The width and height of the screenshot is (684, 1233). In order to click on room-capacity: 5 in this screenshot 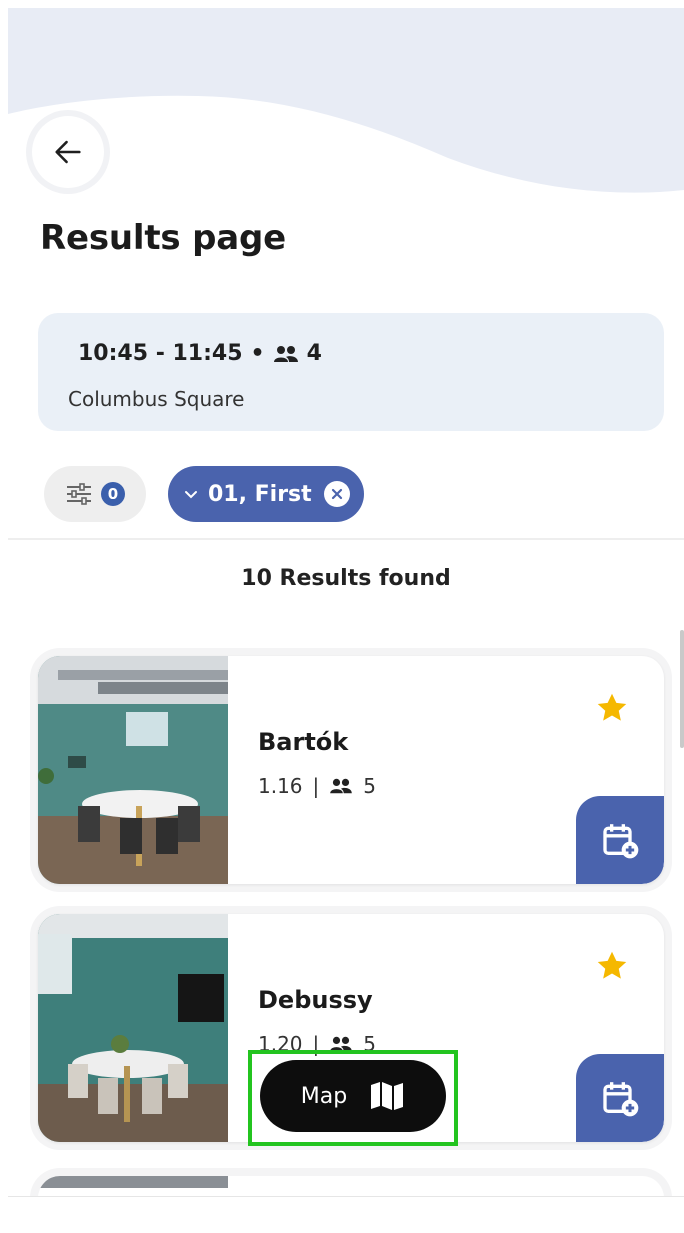, I will do `click(370, 786)`.